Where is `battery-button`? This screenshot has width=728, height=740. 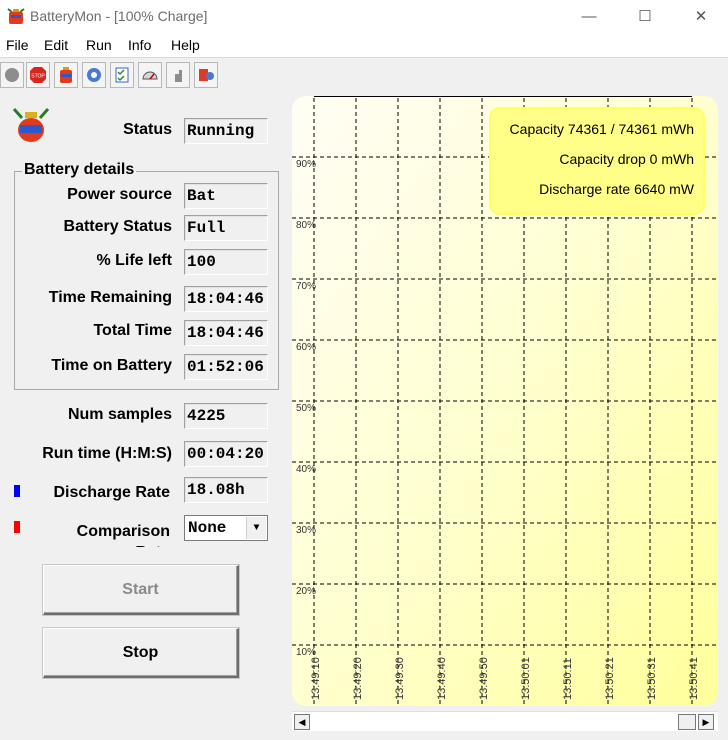 battery-button is located at coordinates (66, 75).